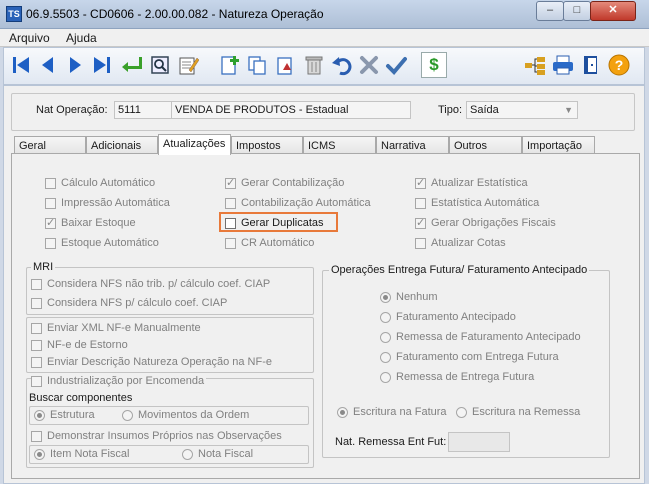  What do you see at coordinates (450, 110) in the screenshot?
I see `tipo-label: Tipo:` at bounding box center [450, 110].